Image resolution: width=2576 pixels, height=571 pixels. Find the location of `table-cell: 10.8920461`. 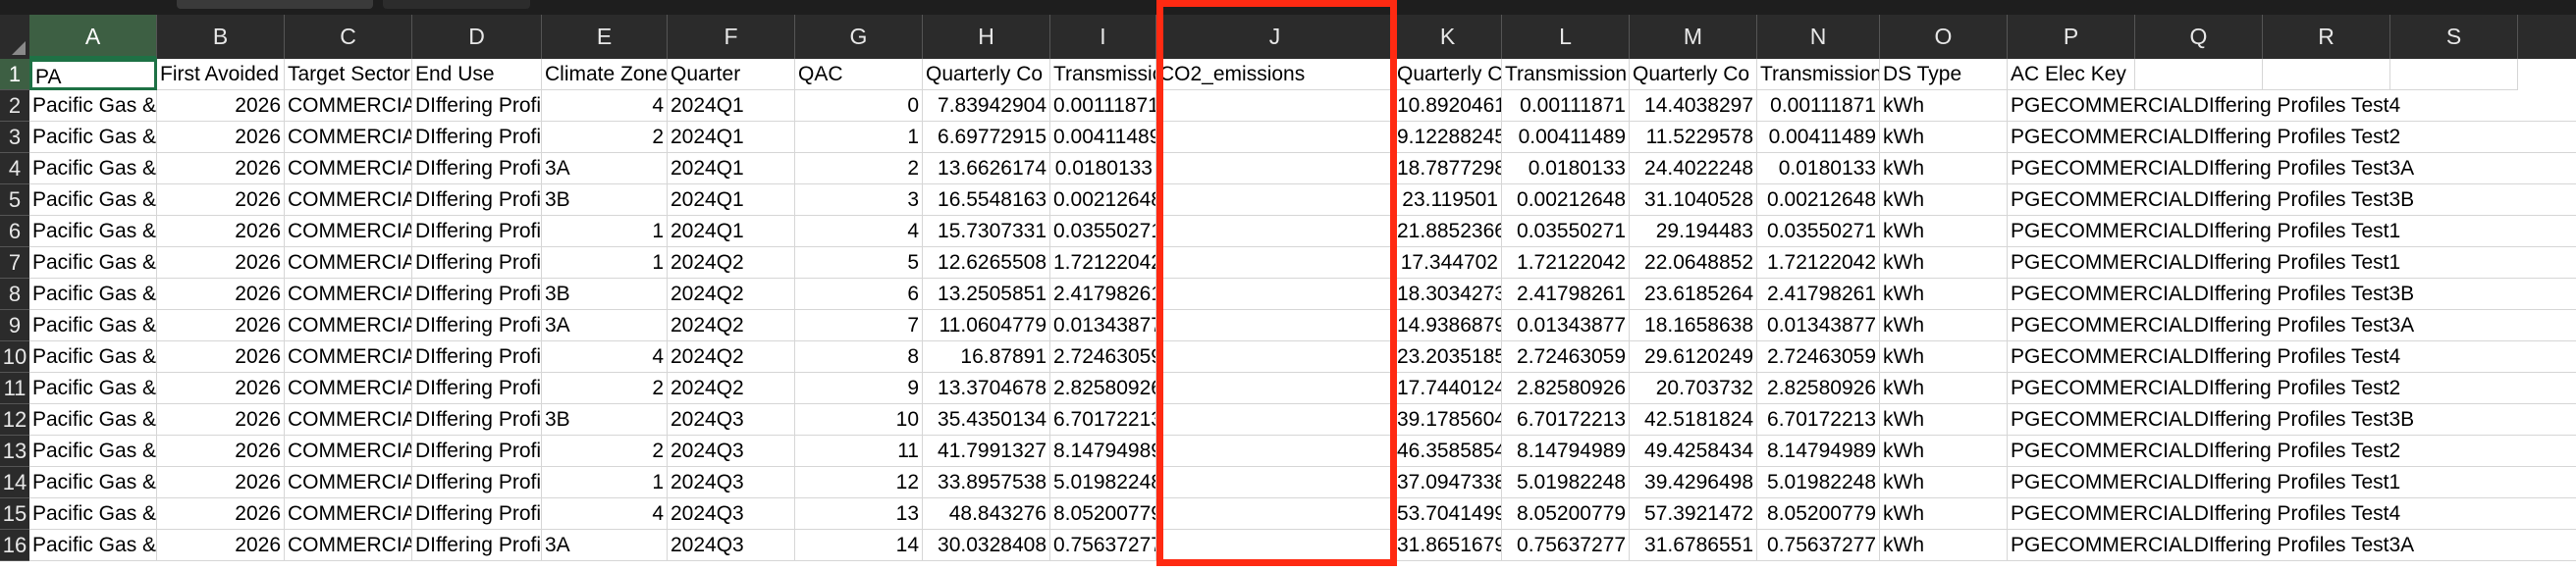

table-cell: 10.8920461 is located at coordinates (1448, 106).